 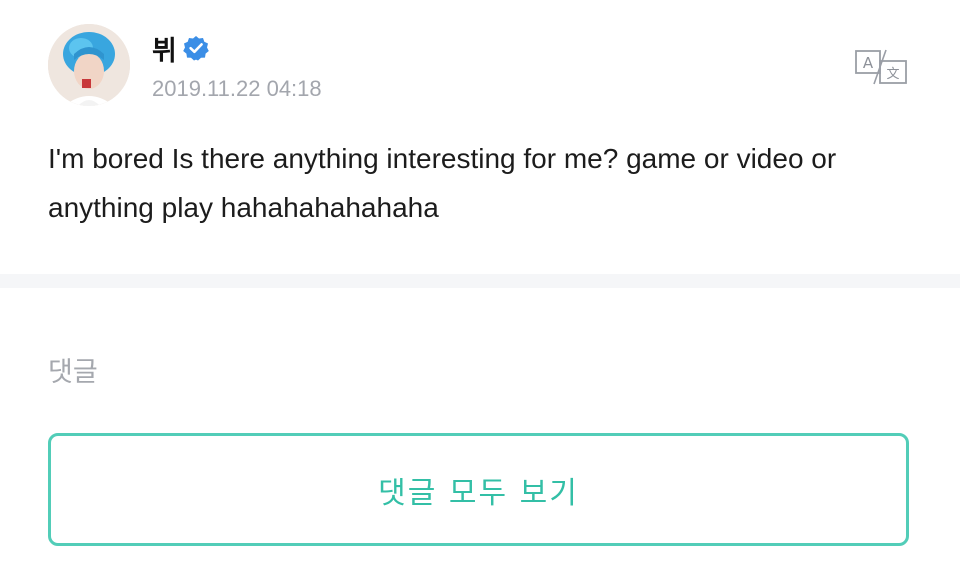 I want to click on author-name-row: 뷔, so click(x=180, y=48).